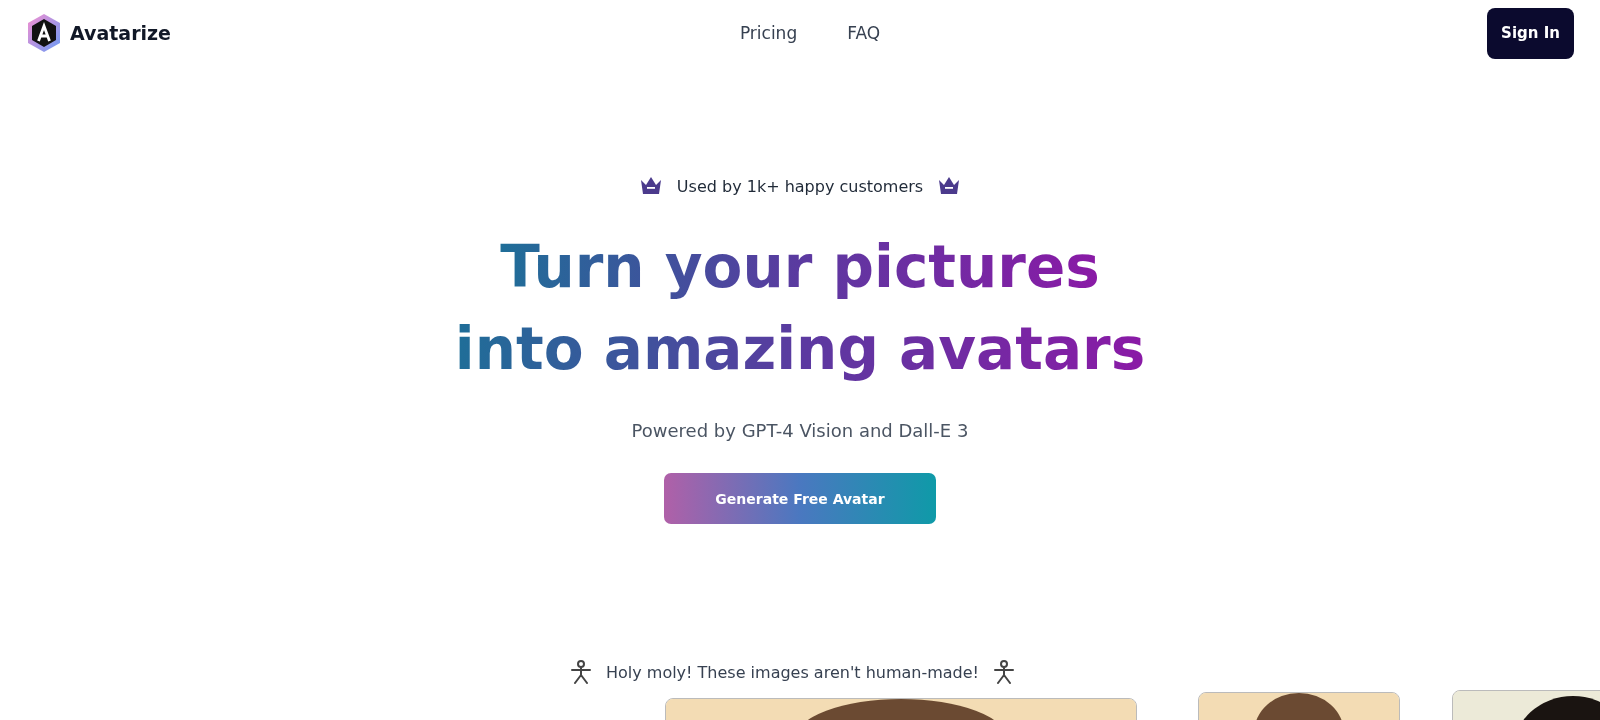  Describe the element at coordinates (120, 33) in the screenshot. I see `logo-text: Avatarize` at that location.